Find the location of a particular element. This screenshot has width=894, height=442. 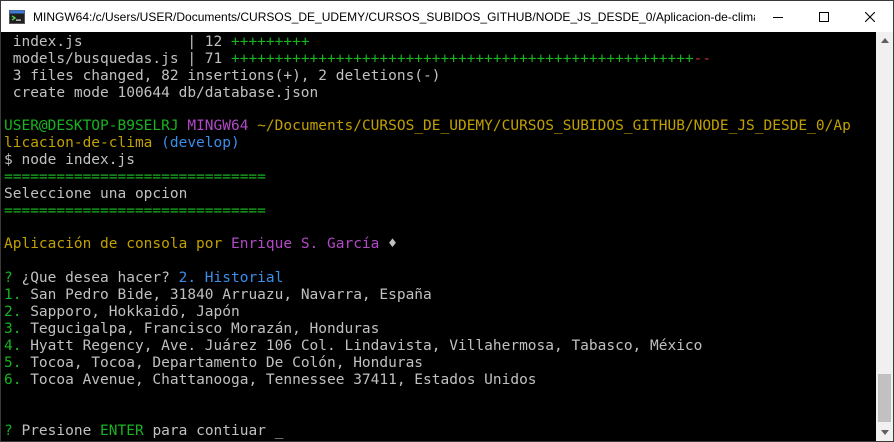

close-icon is located at coordinates (870, 16).